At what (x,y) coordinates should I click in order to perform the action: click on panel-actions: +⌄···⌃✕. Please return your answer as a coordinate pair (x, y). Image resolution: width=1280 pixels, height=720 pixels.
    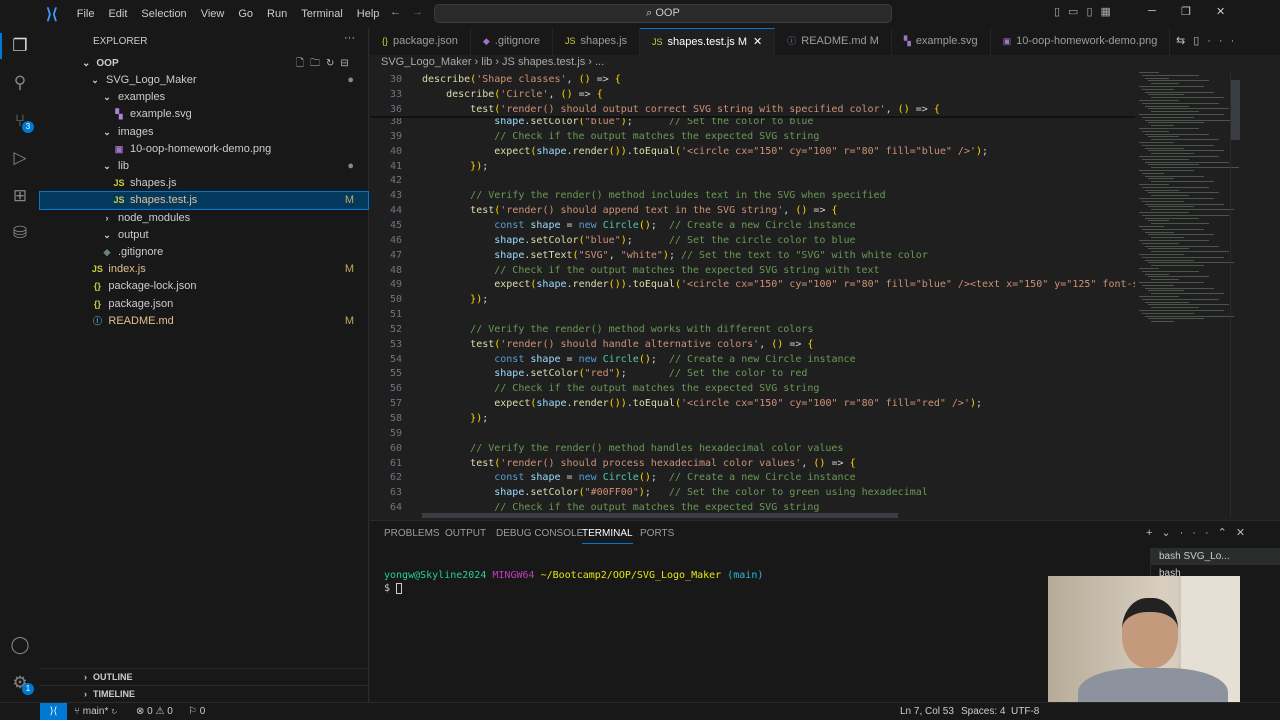
    Looking at the image, I should click on (1200, 532).